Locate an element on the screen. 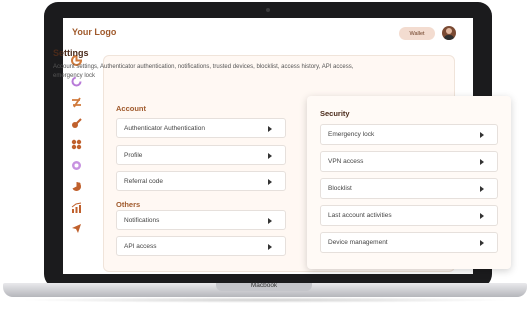 This screenshot has height=309, width=530. others-section-title: Others is located at coordinates (128, 204).